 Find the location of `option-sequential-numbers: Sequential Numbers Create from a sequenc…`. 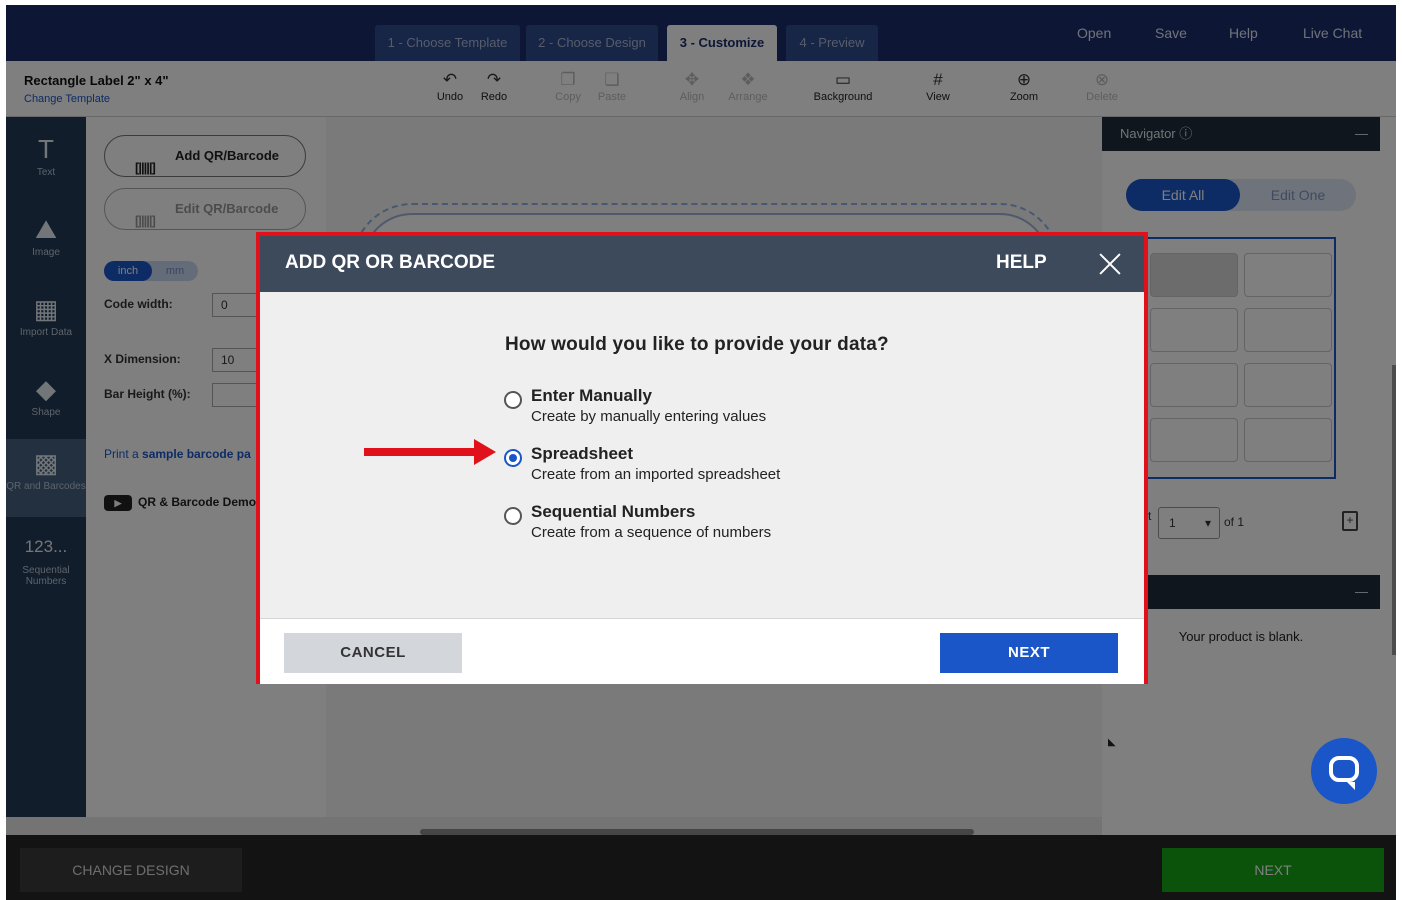

option-sequential-numbers: Sequential Numbers Create from a sequenc… is located at coordinates (724, 525).